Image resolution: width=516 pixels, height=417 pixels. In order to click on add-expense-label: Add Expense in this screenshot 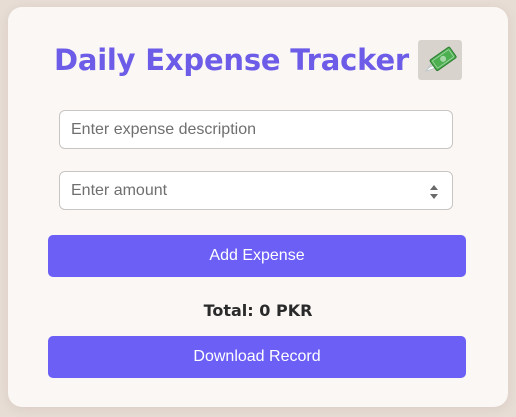, I will do `click(257, 255)`.